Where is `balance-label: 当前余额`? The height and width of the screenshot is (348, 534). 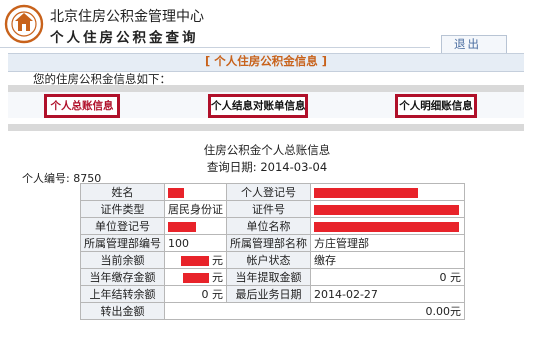 balance-label: 当前余额 is located at coordinates (122, 260).